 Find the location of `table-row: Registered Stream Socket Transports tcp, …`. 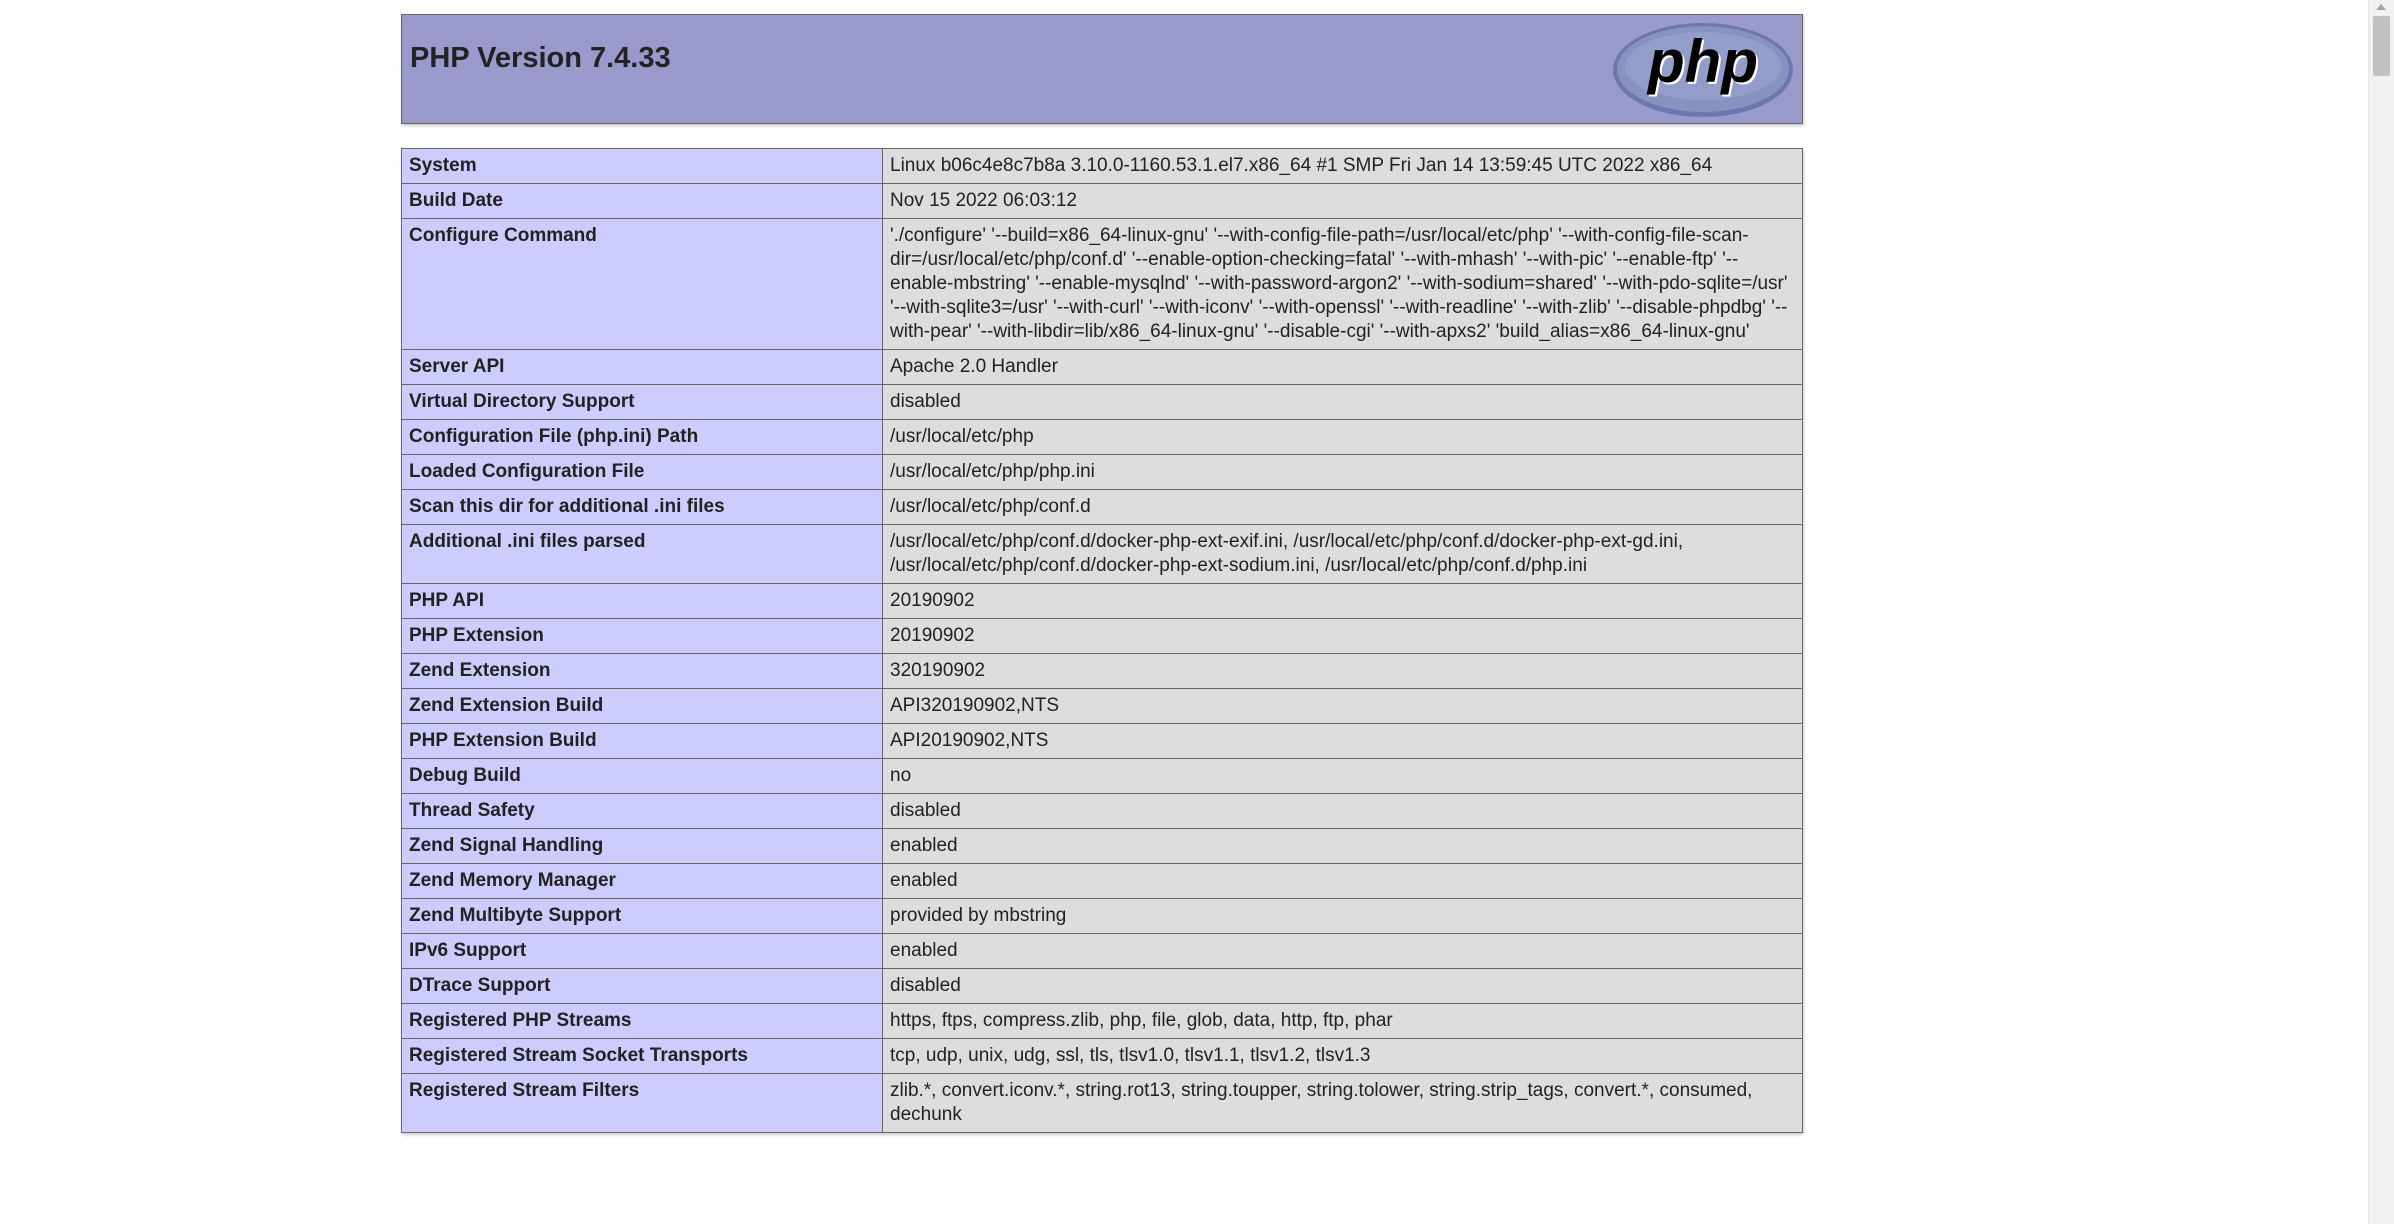

table-row: Registered Stream Socket Transports tcp, … is located at coordinates (1102, 1056).